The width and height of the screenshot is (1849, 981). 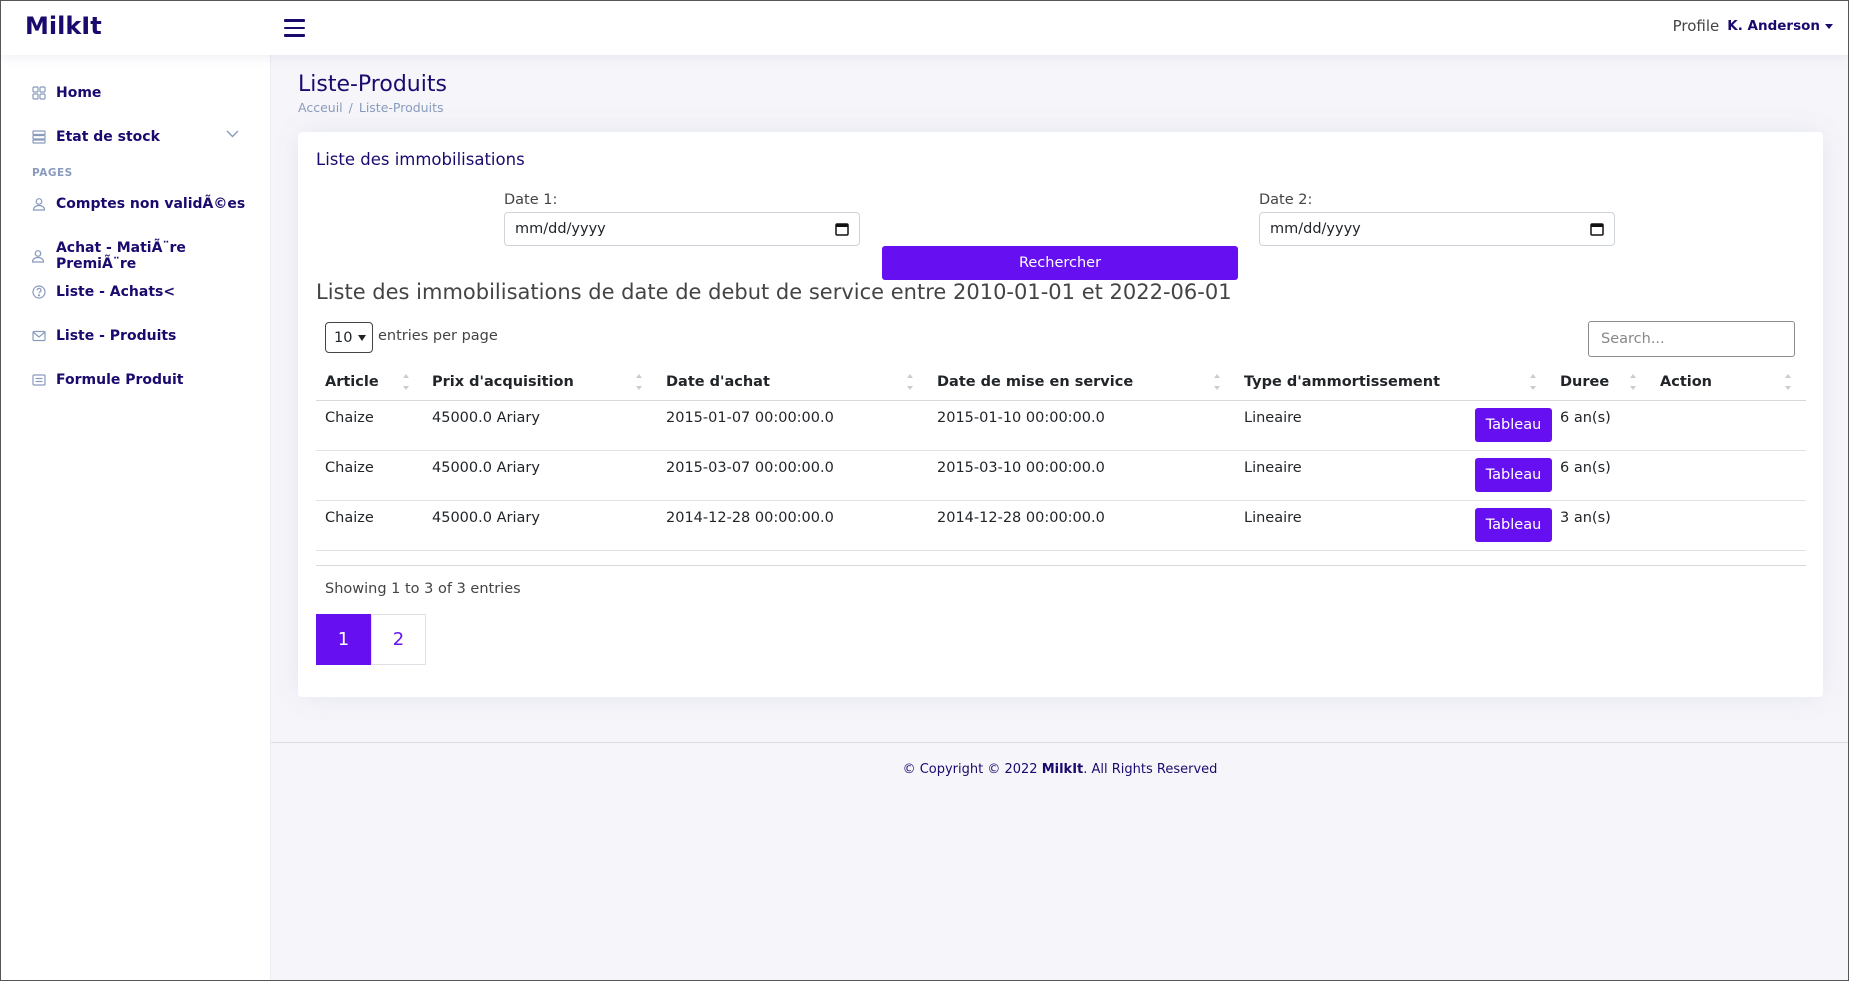 I want to click on column-header-prix: Prix d'acquisition, so click(x=503, y=382).